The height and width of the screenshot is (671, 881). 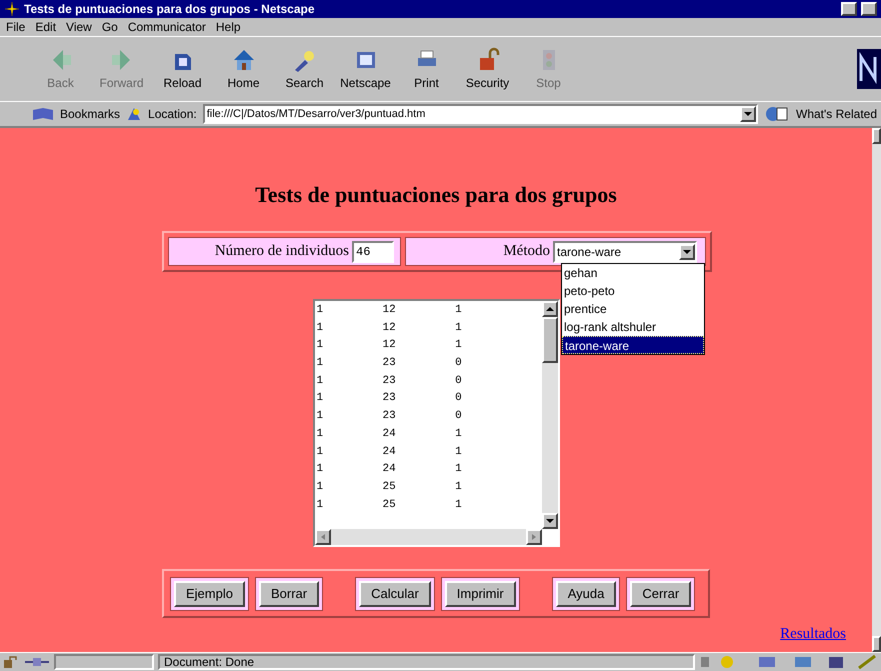 What do you see at coordinates (633, 309) in the screenshot?
I see `dropdown-option: prentice` at bounding box center [633, 309].